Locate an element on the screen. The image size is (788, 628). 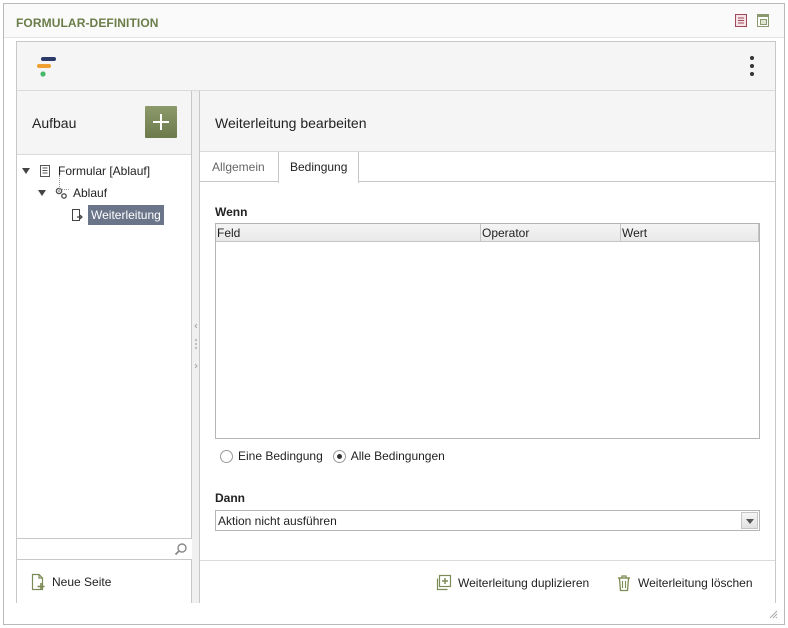
radio-eine-bedingung: Eine Bedingung is located at coordinates (271, 456).